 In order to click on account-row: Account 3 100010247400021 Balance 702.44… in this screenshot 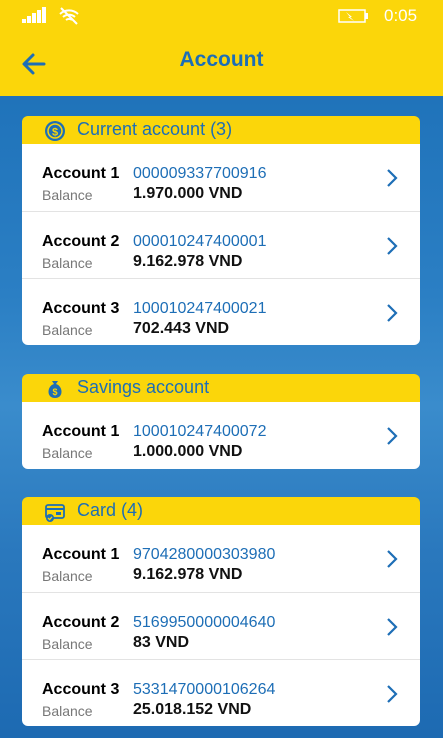, I will do `click(221, 311)`.